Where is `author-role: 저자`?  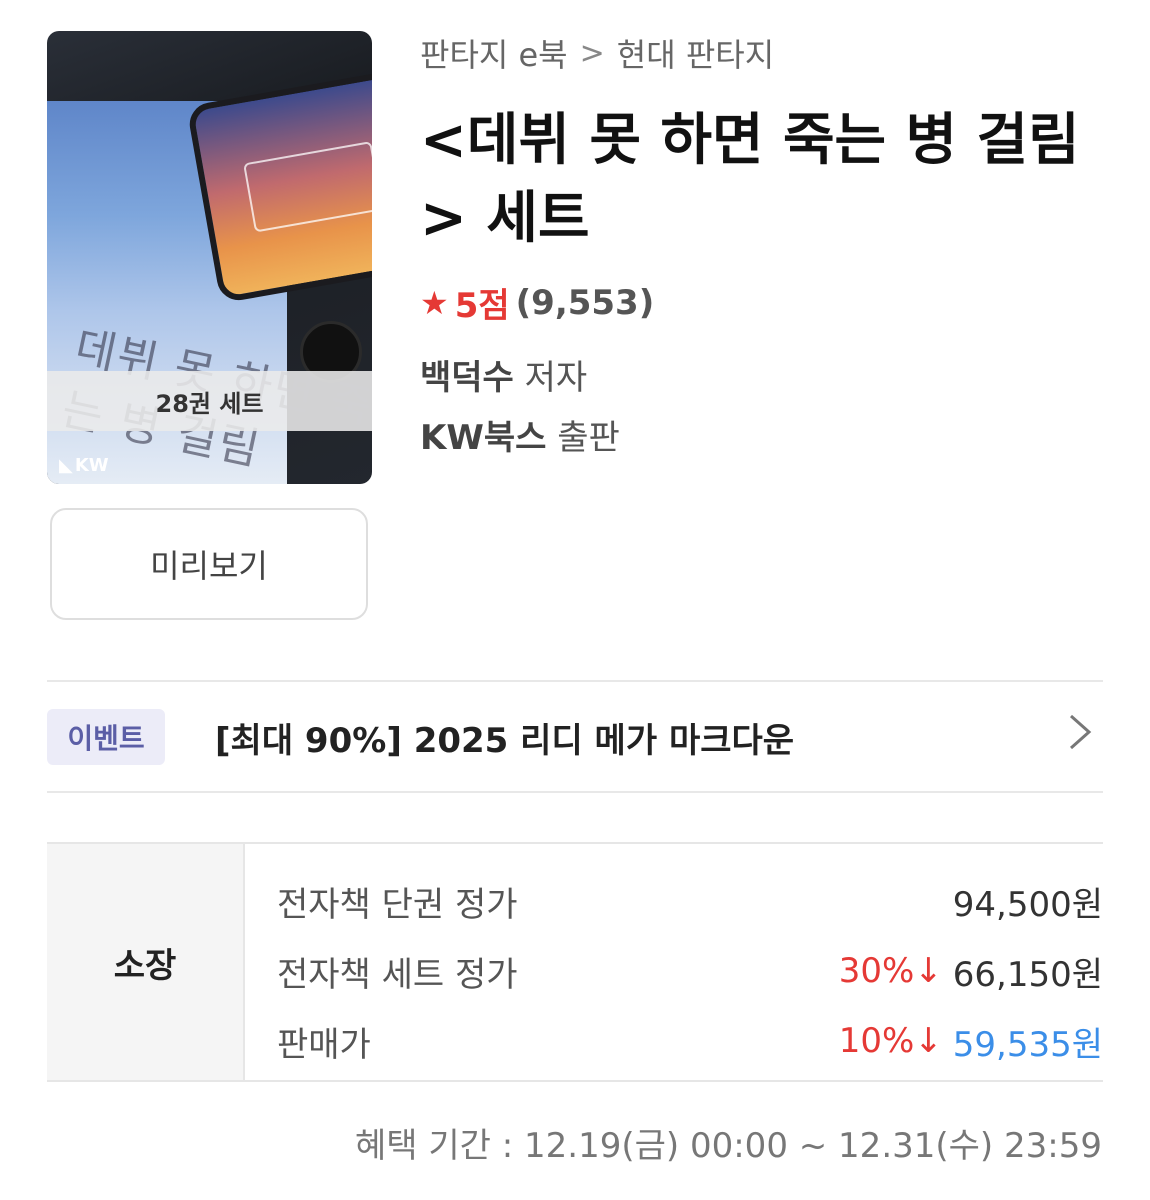 author-role: 저자 is located at coordinates (556, 378).